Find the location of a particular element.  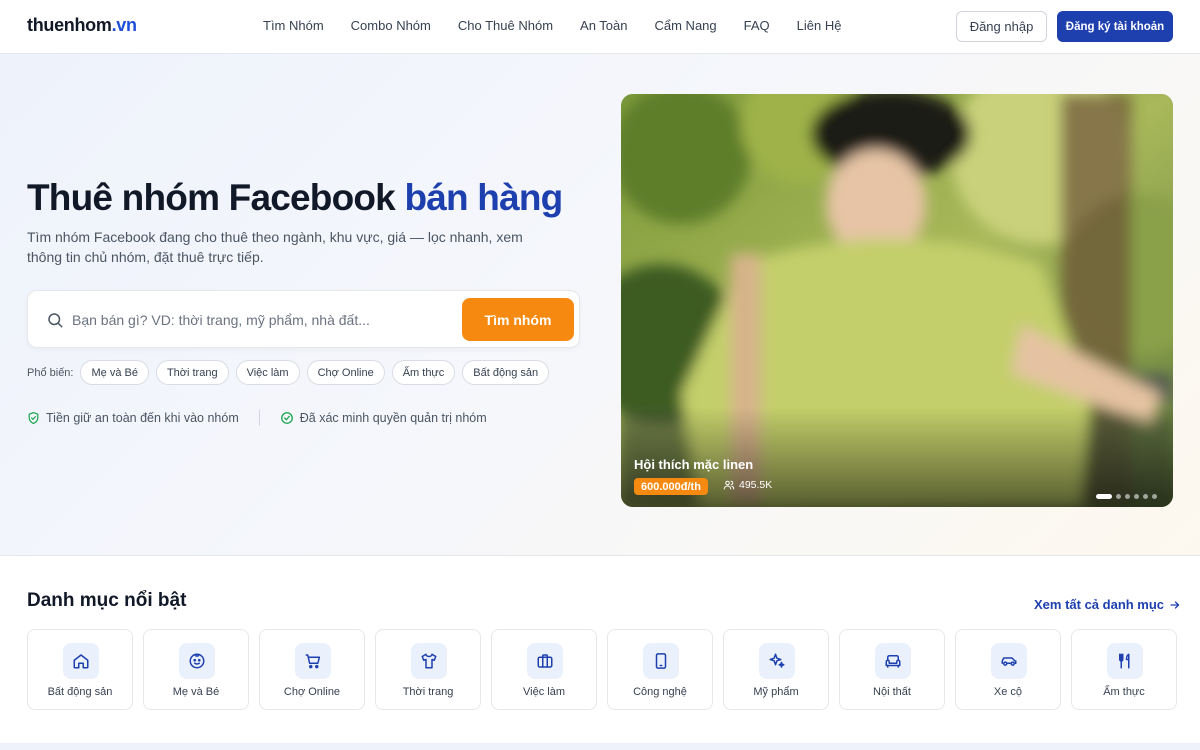

nav-tim-nhom: Tìm Nhóm is located at coordinates (293, 25).